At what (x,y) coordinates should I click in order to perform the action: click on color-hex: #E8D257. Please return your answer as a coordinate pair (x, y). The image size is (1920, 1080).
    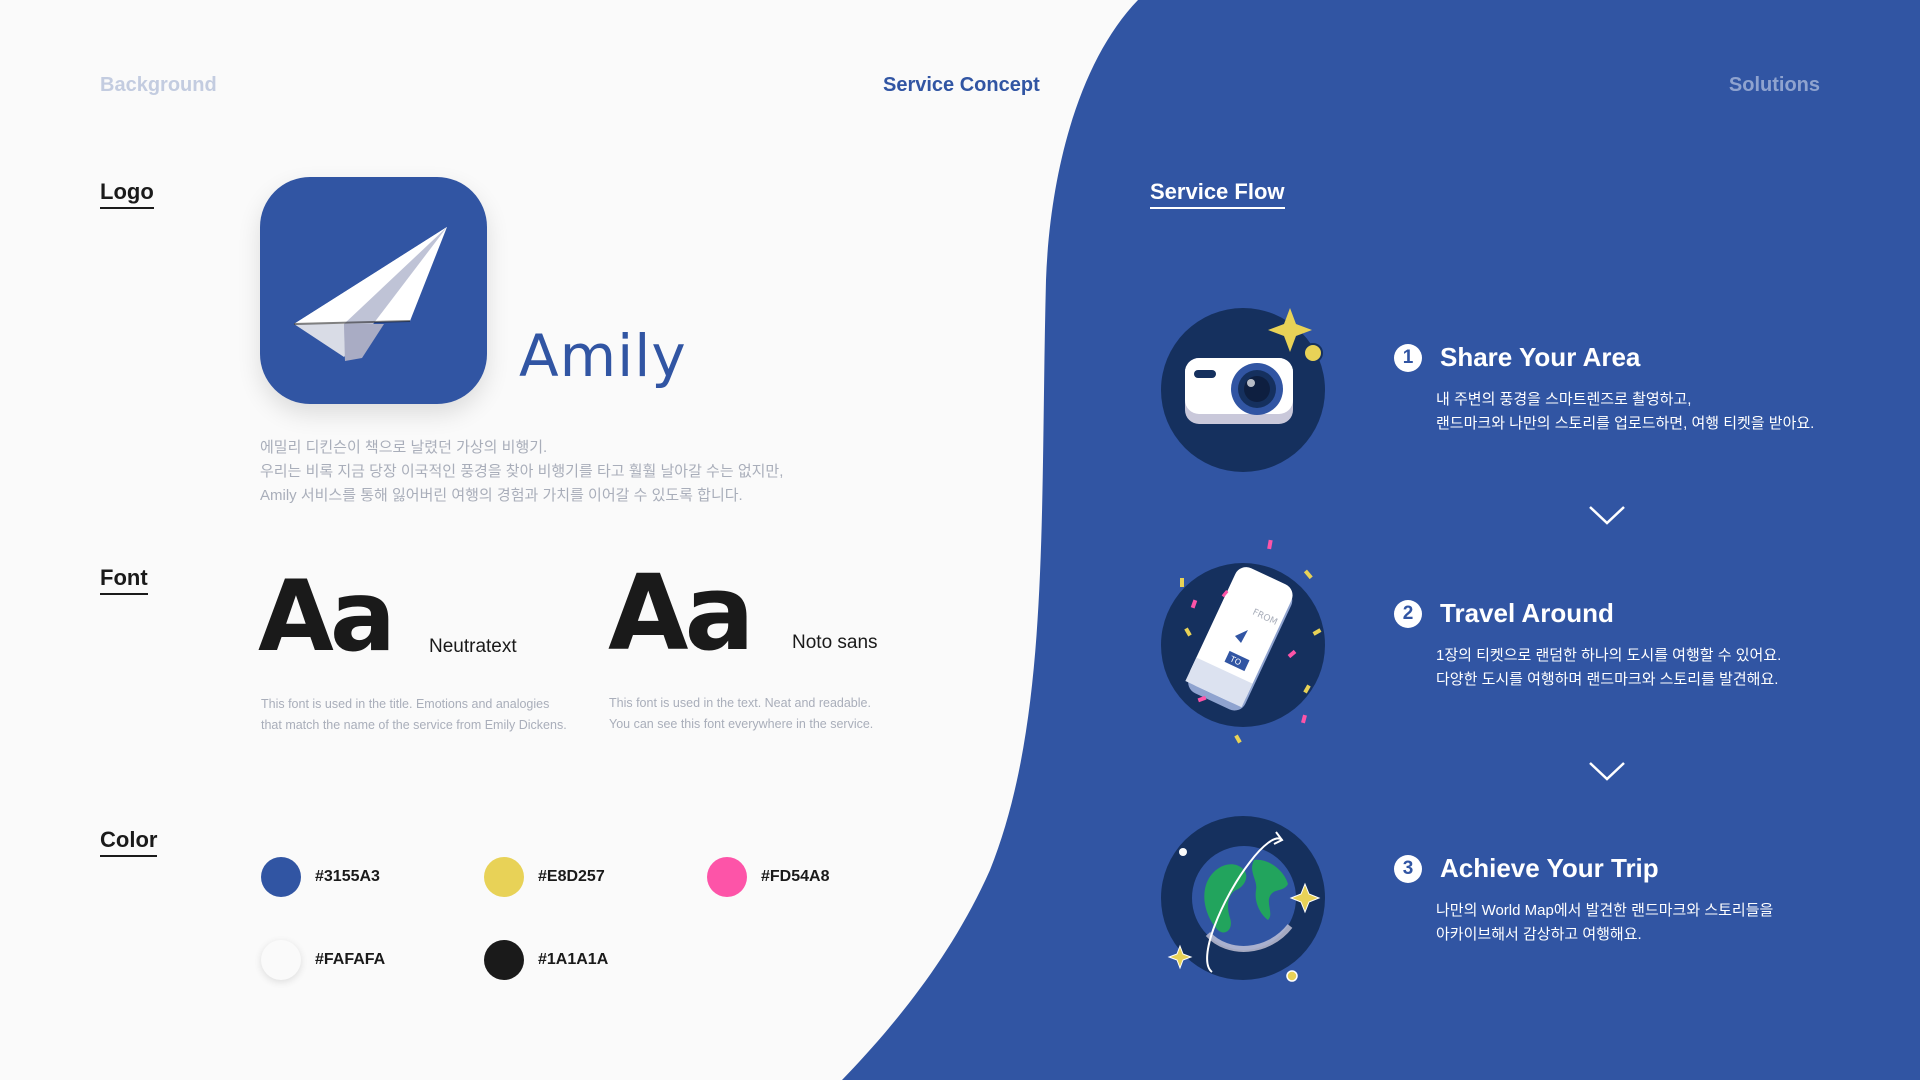
    Looking at the image, I should click on (571, 876).